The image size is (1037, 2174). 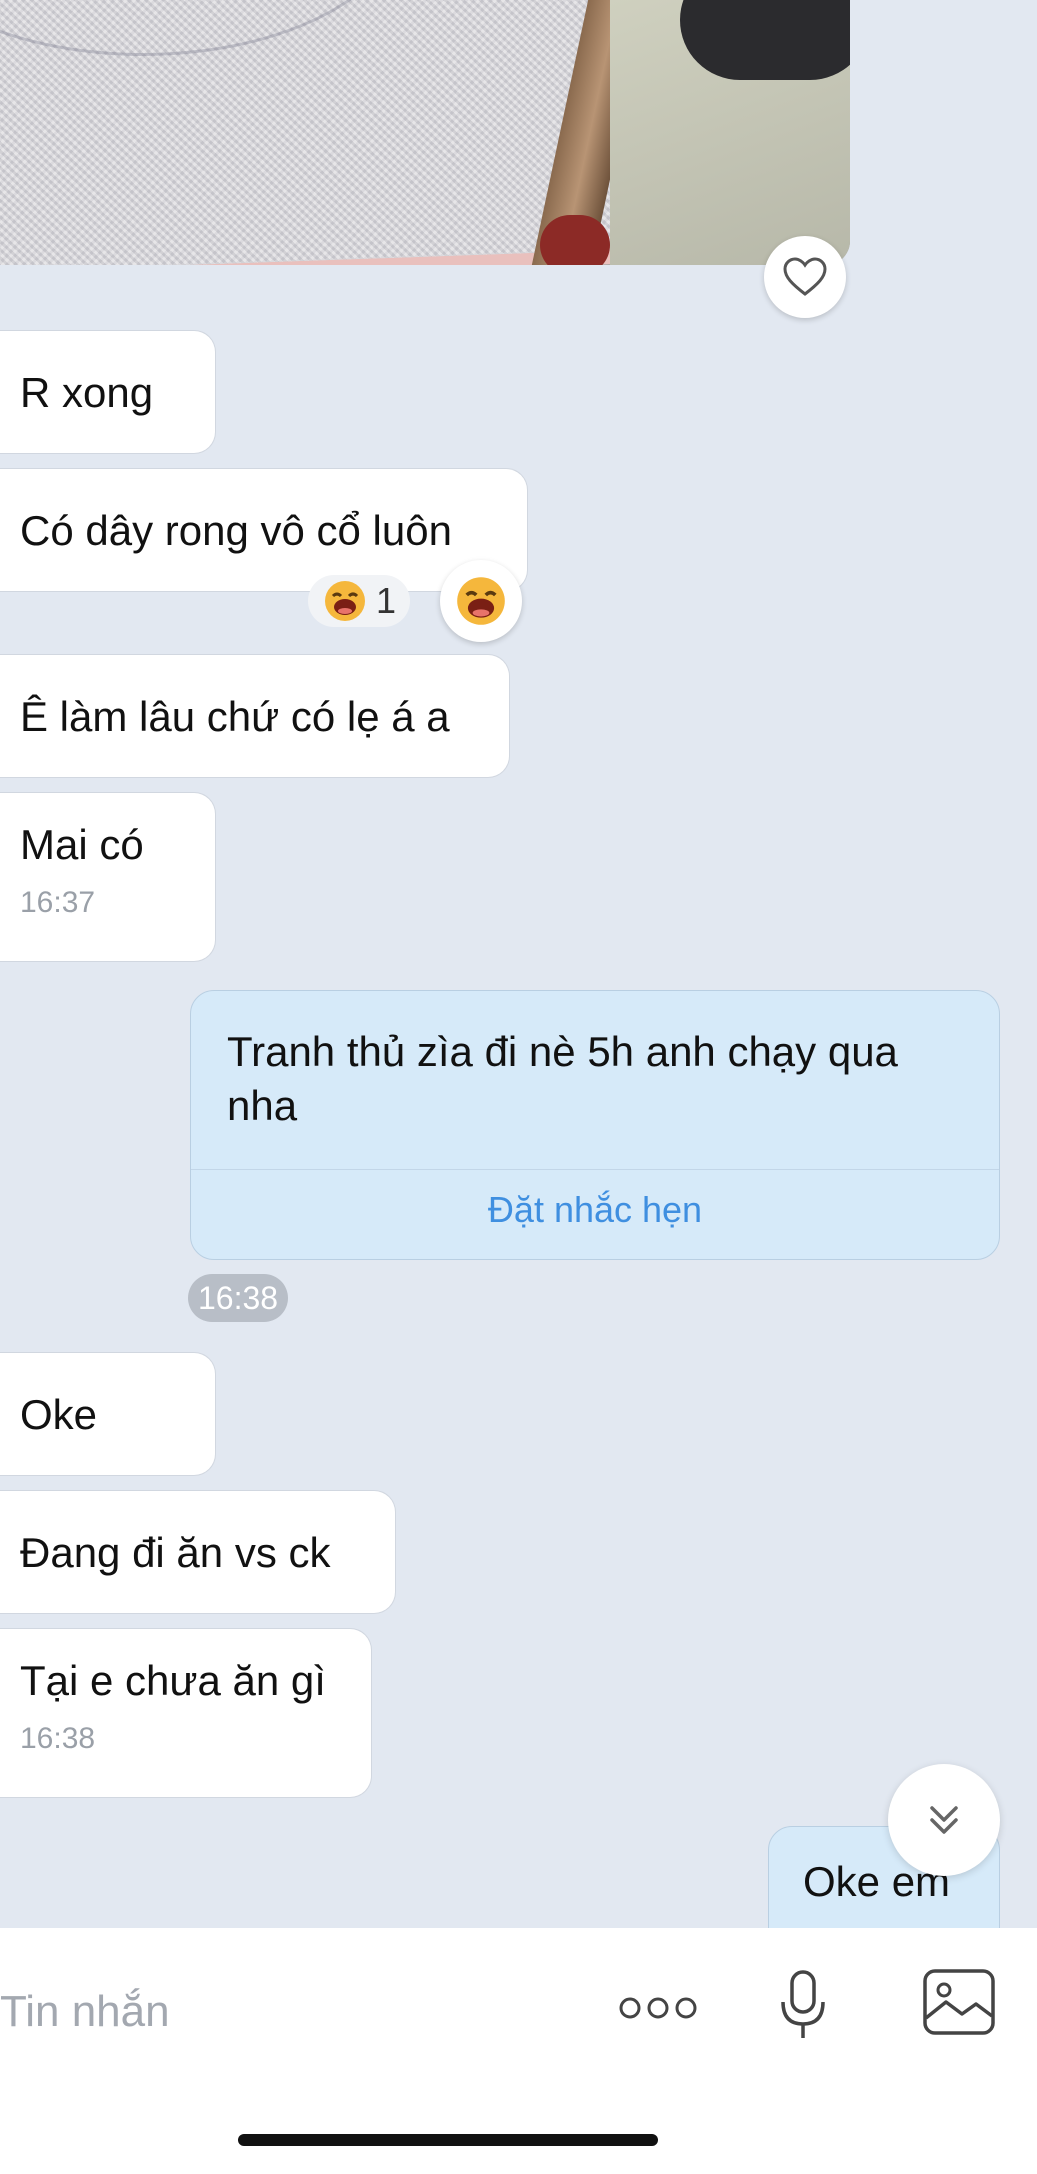 I want to click on incoming-message: Oke, so click(x=108, y=1414).